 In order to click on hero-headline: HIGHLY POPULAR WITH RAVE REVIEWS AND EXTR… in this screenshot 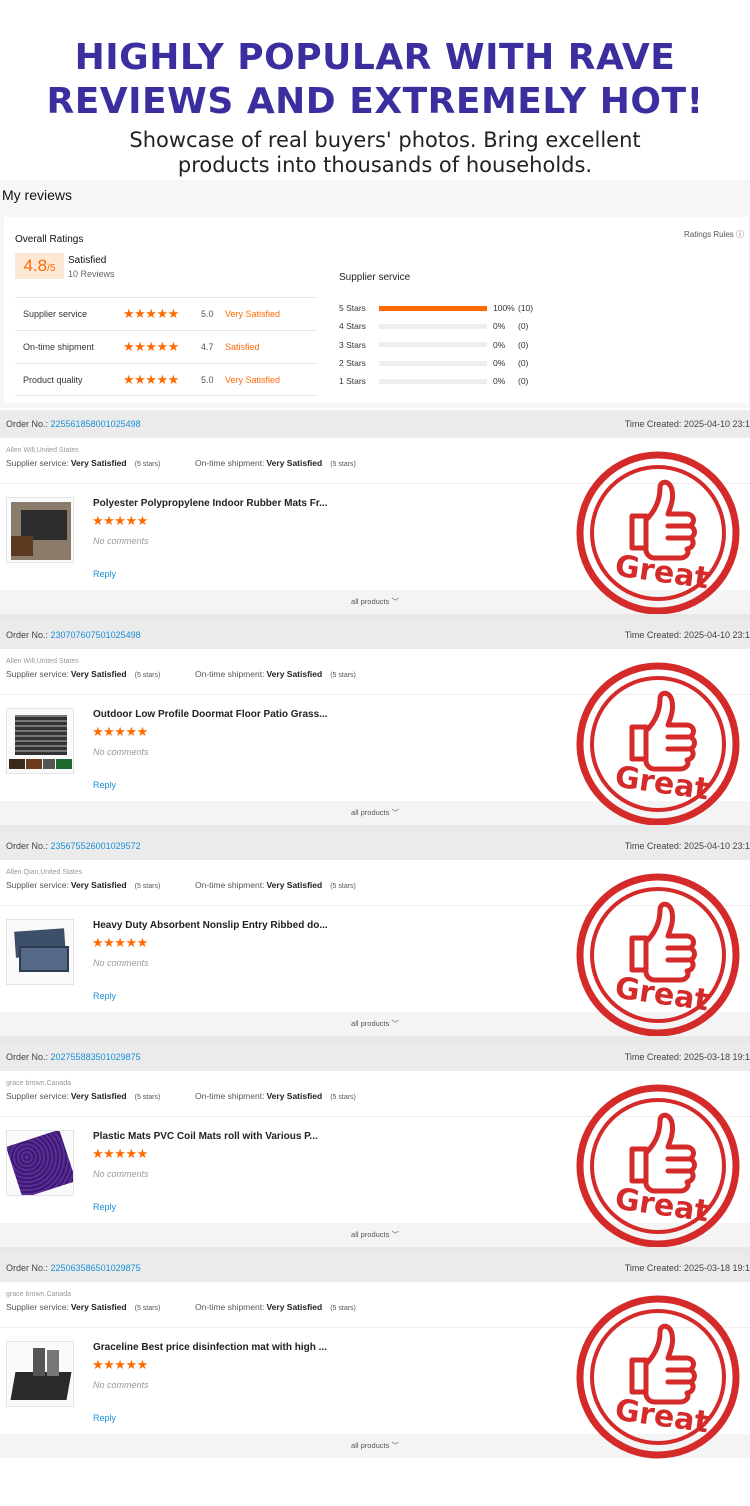, I will do `click(375, 79)`.